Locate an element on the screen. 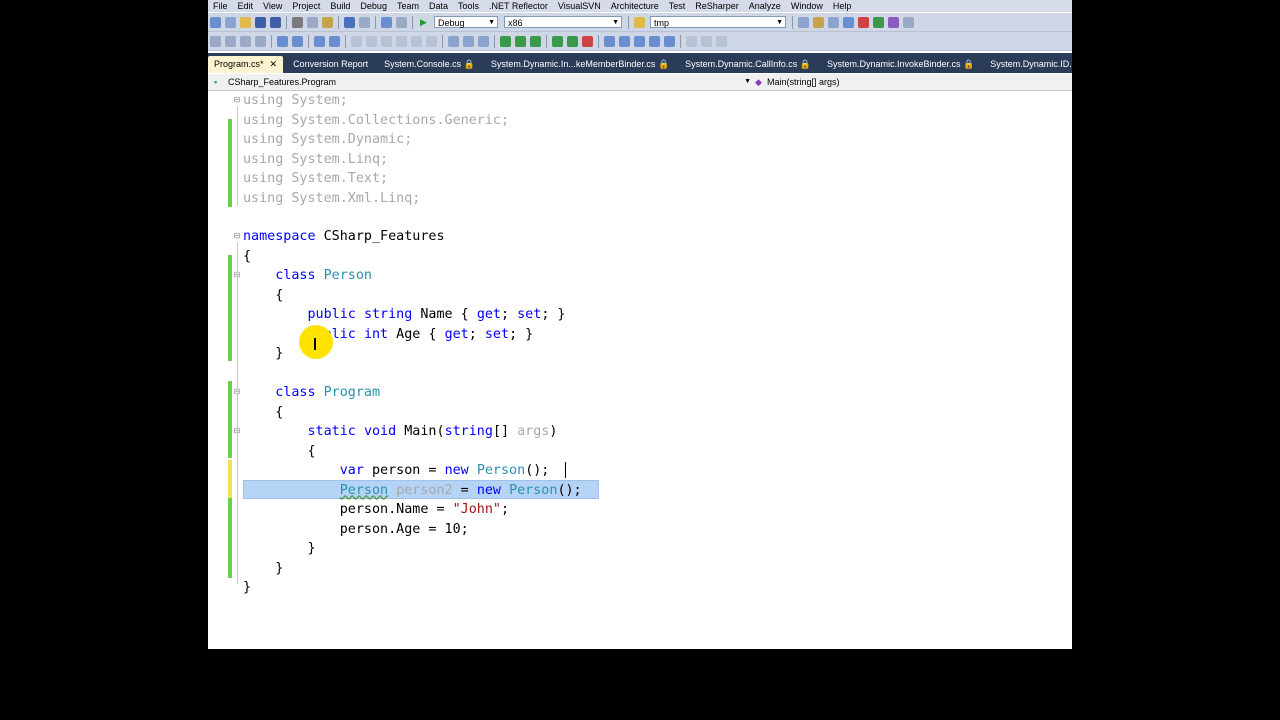  comment-lines-icon is located at coordinates (319, 41).